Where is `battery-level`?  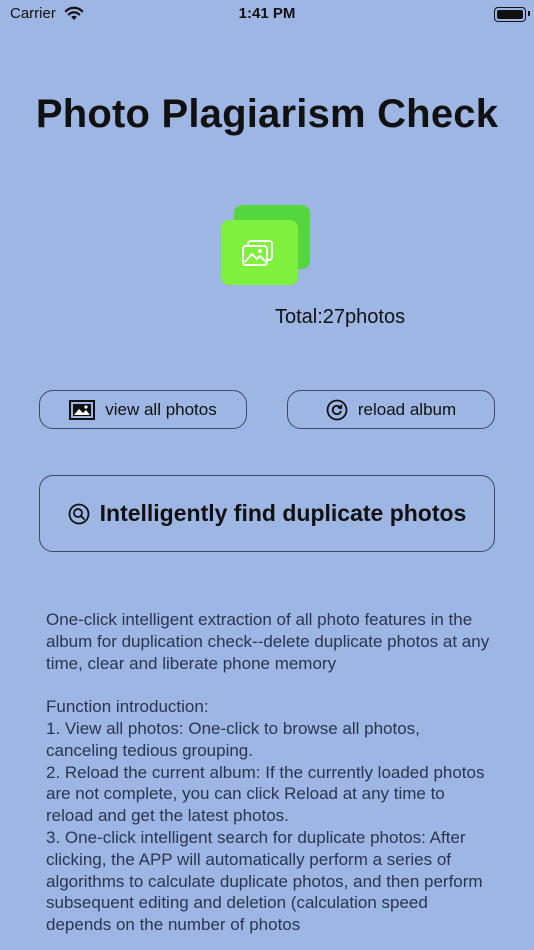 battery-level is located at coordinates (510, 14).